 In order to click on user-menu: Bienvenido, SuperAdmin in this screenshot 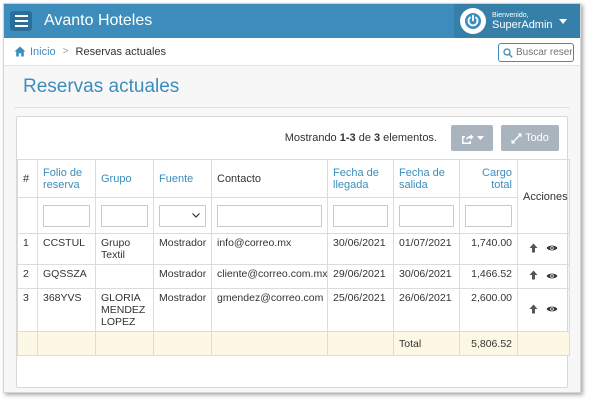, I will do `click(517, 21)`.